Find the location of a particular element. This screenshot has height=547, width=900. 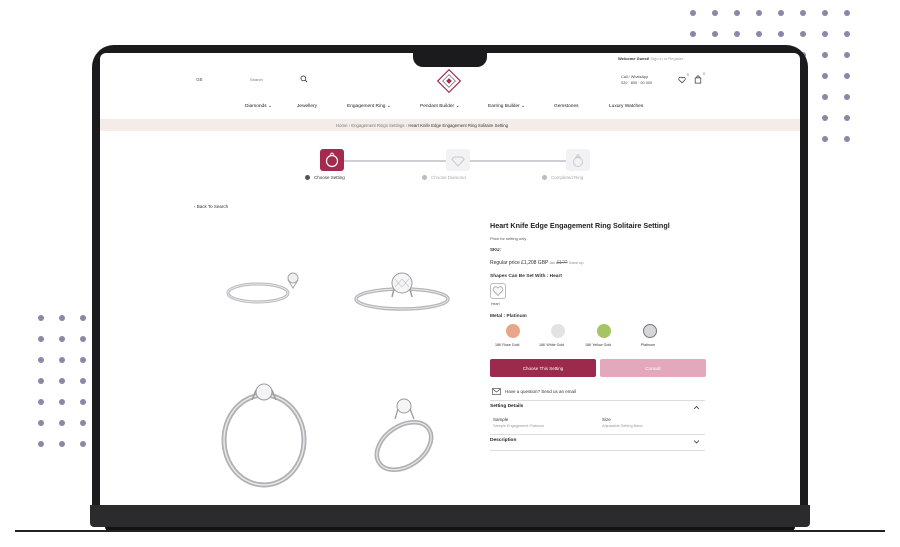

wishlist-count-badge: 0 is located at coordinates (688, 75).